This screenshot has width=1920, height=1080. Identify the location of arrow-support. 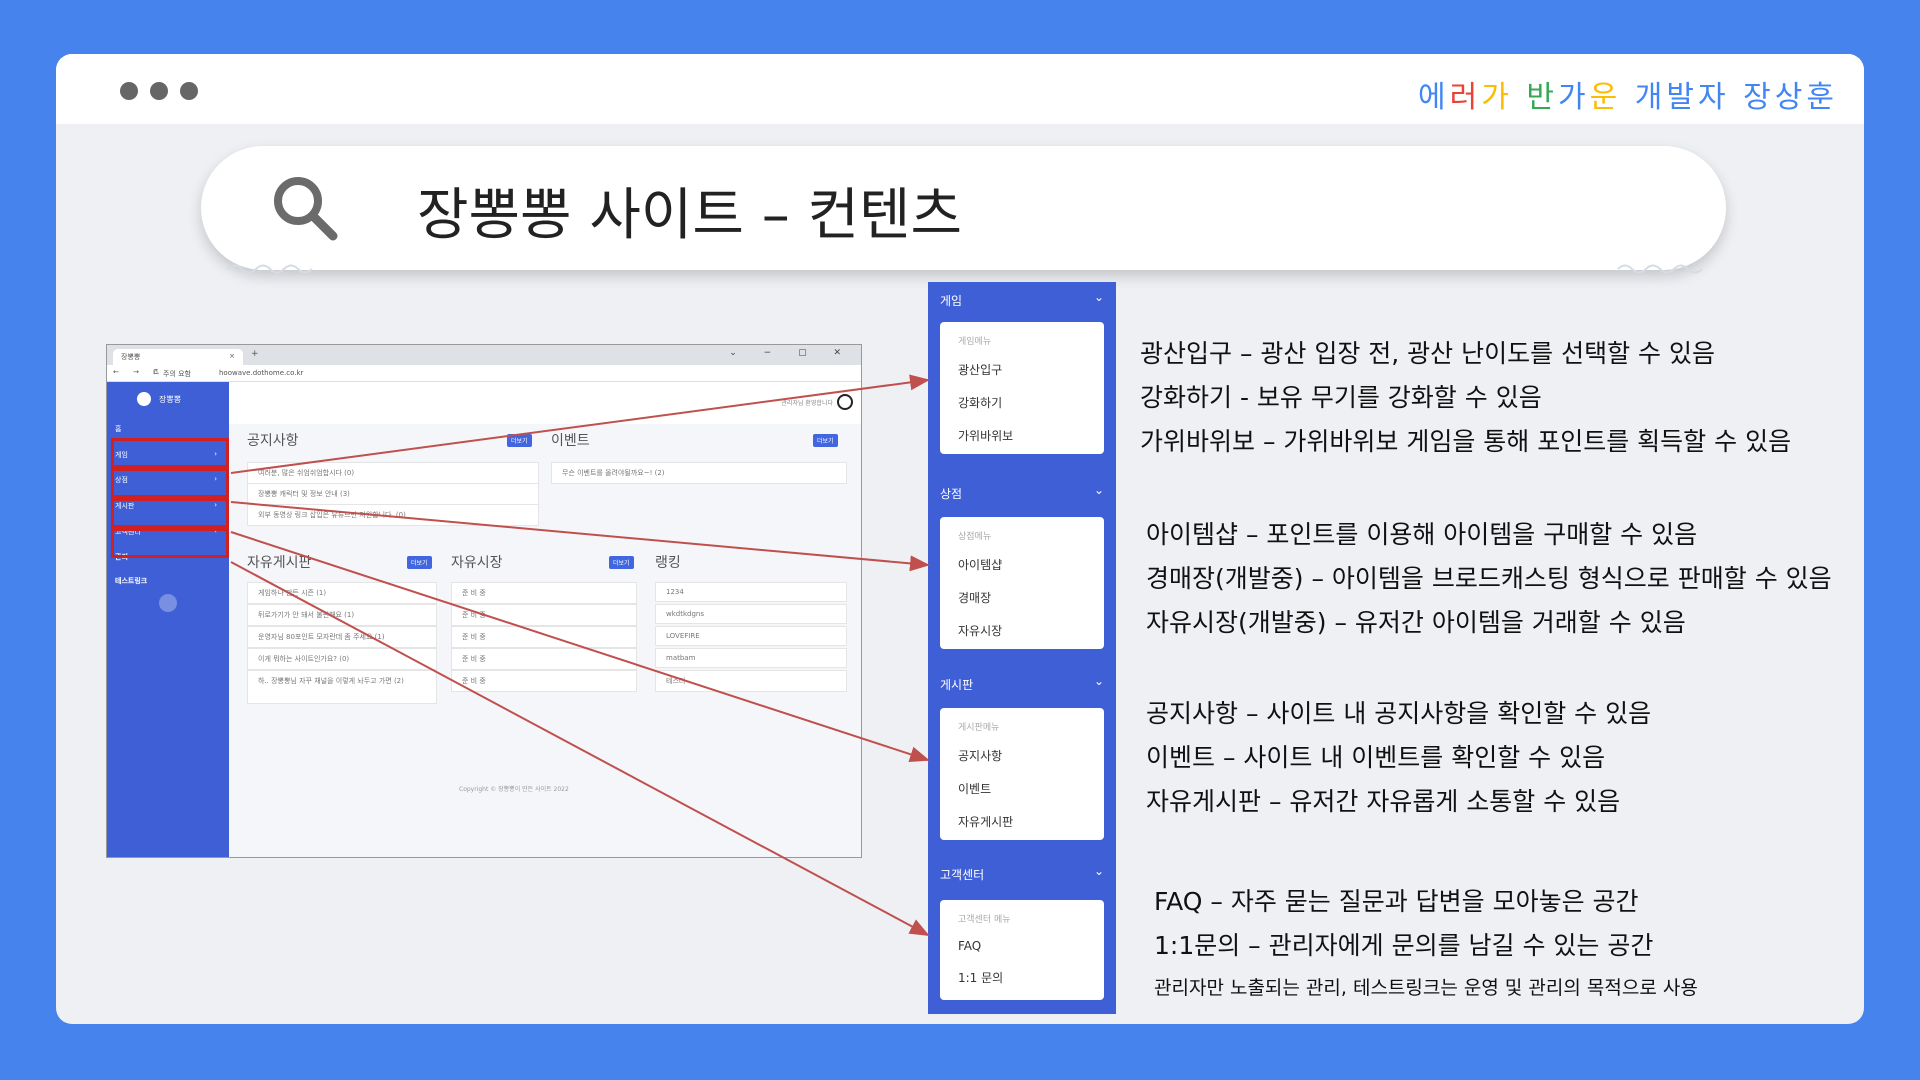
(580, 748).